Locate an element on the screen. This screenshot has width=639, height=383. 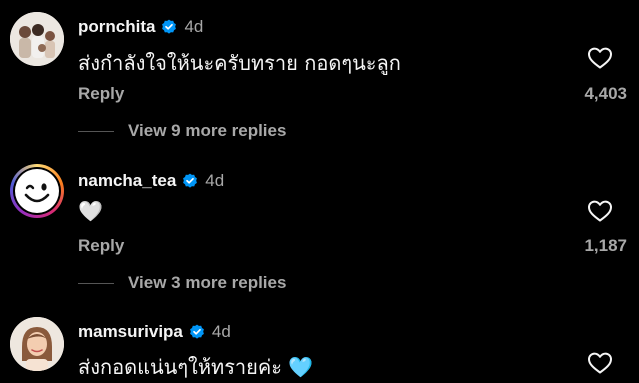
comment-header: mamsurivipa 4d is located at coordinates (154, 332).